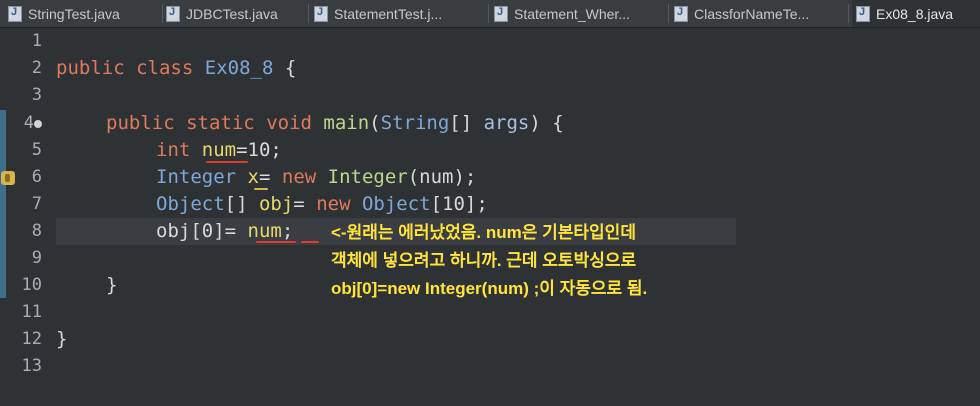 The height and width of the screenshot is (406, 980). I want to click on code-line-5: int num=10;, so click(219, 150).